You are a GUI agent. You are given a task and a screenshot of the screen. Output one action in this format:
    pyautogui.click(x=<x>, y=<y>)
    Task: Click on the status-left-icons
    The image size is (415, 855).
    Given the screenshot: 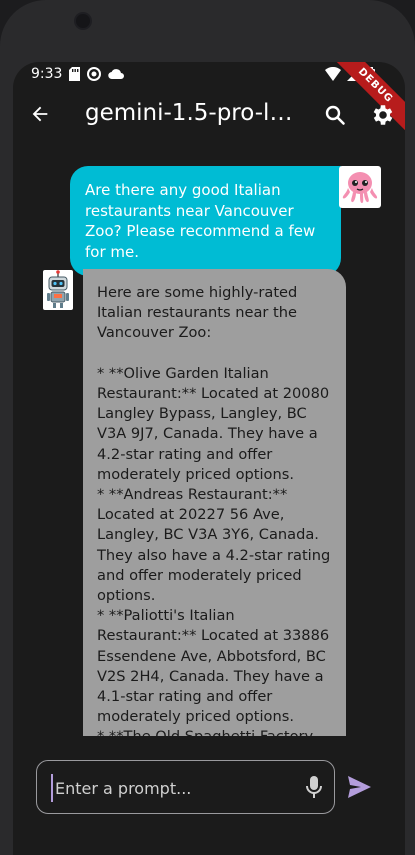 What is the action you would take?
    pyautogui.click(x=96, y=74)
    